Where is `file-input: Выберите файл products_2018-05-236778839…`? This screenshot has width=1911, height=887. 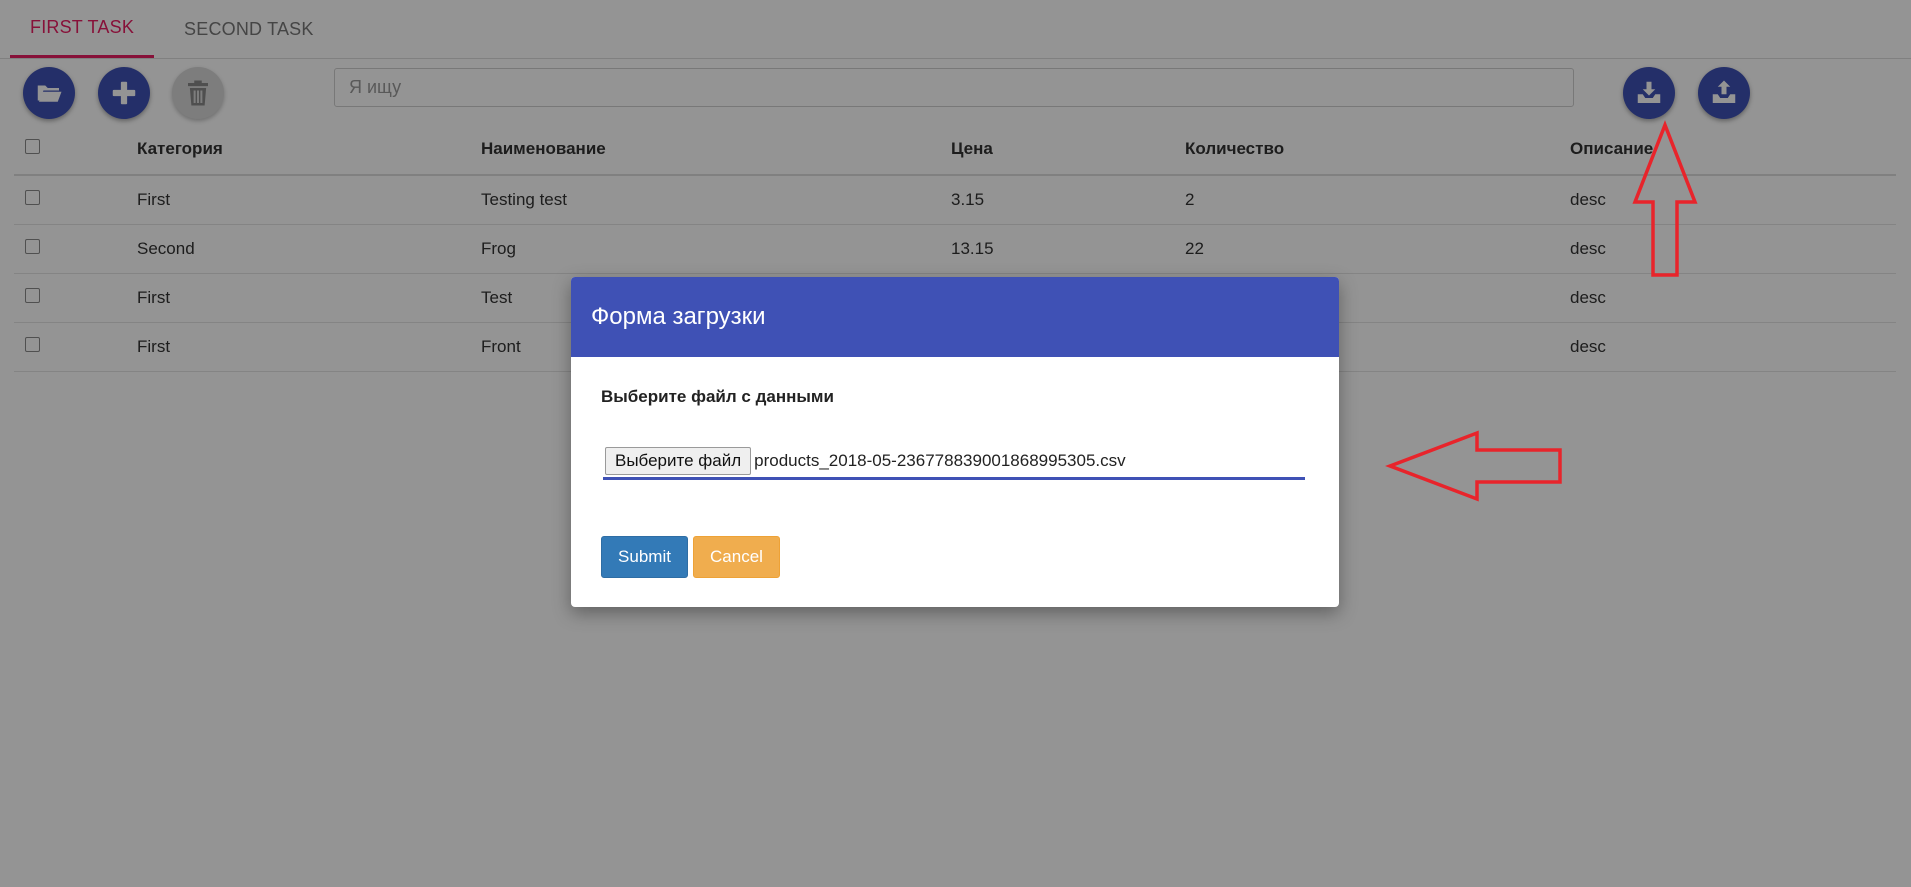
file-input: Выберите файл products_2018-05-236778839… is located at coordinates (954, 462).